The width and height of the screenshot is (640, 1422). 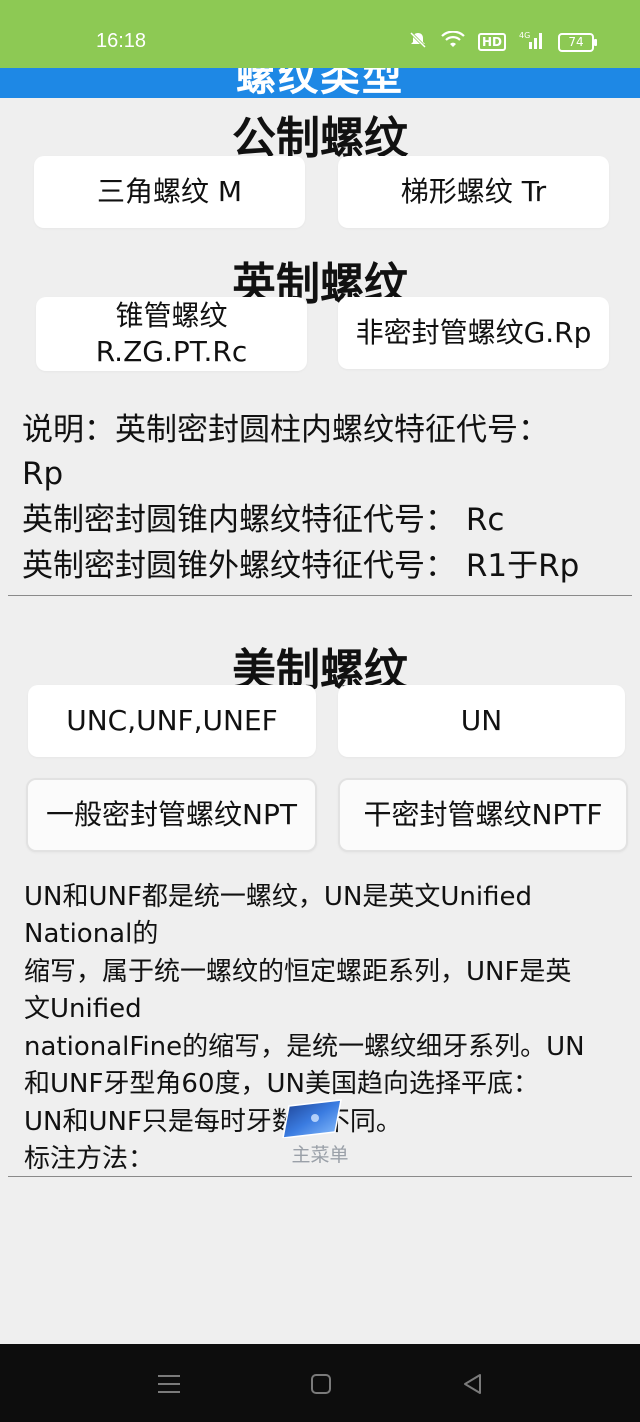 I want to click on status-bar: 16:18 HD 4G 74, so click(x=320, y=34).